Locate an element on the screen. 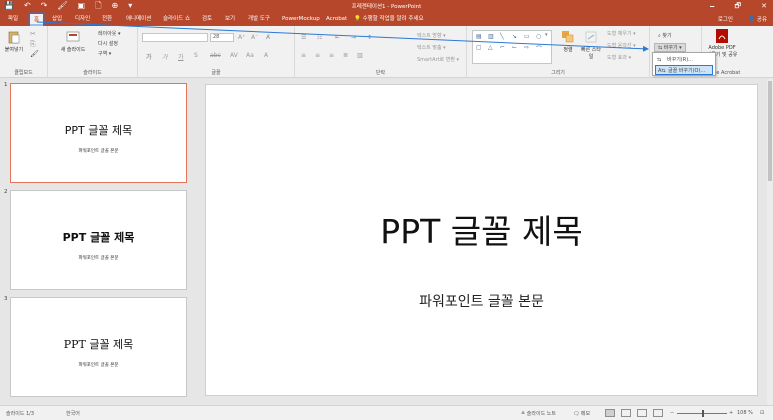 This screenshot has width=773, height=420. gallery-more-icon: ▾ is located at coordinates (546, 35).